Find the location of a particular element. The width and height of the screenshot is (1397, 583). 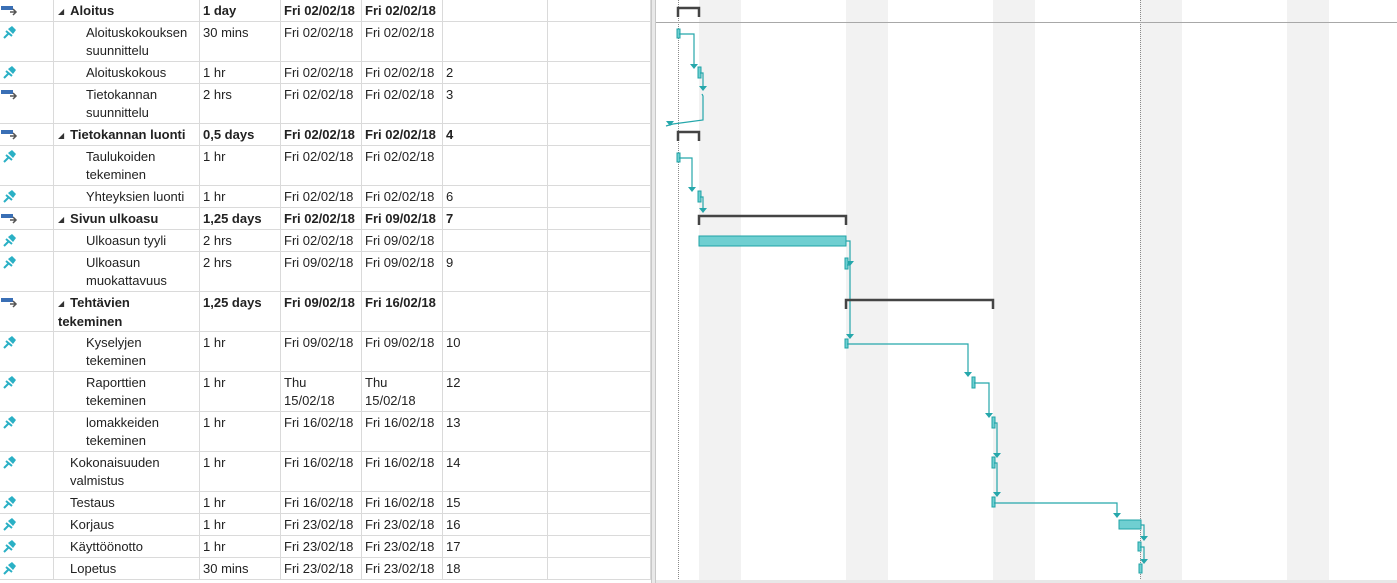

task-name-cell: Taulukoiden tekeminen is located at coordinates (127, 165).